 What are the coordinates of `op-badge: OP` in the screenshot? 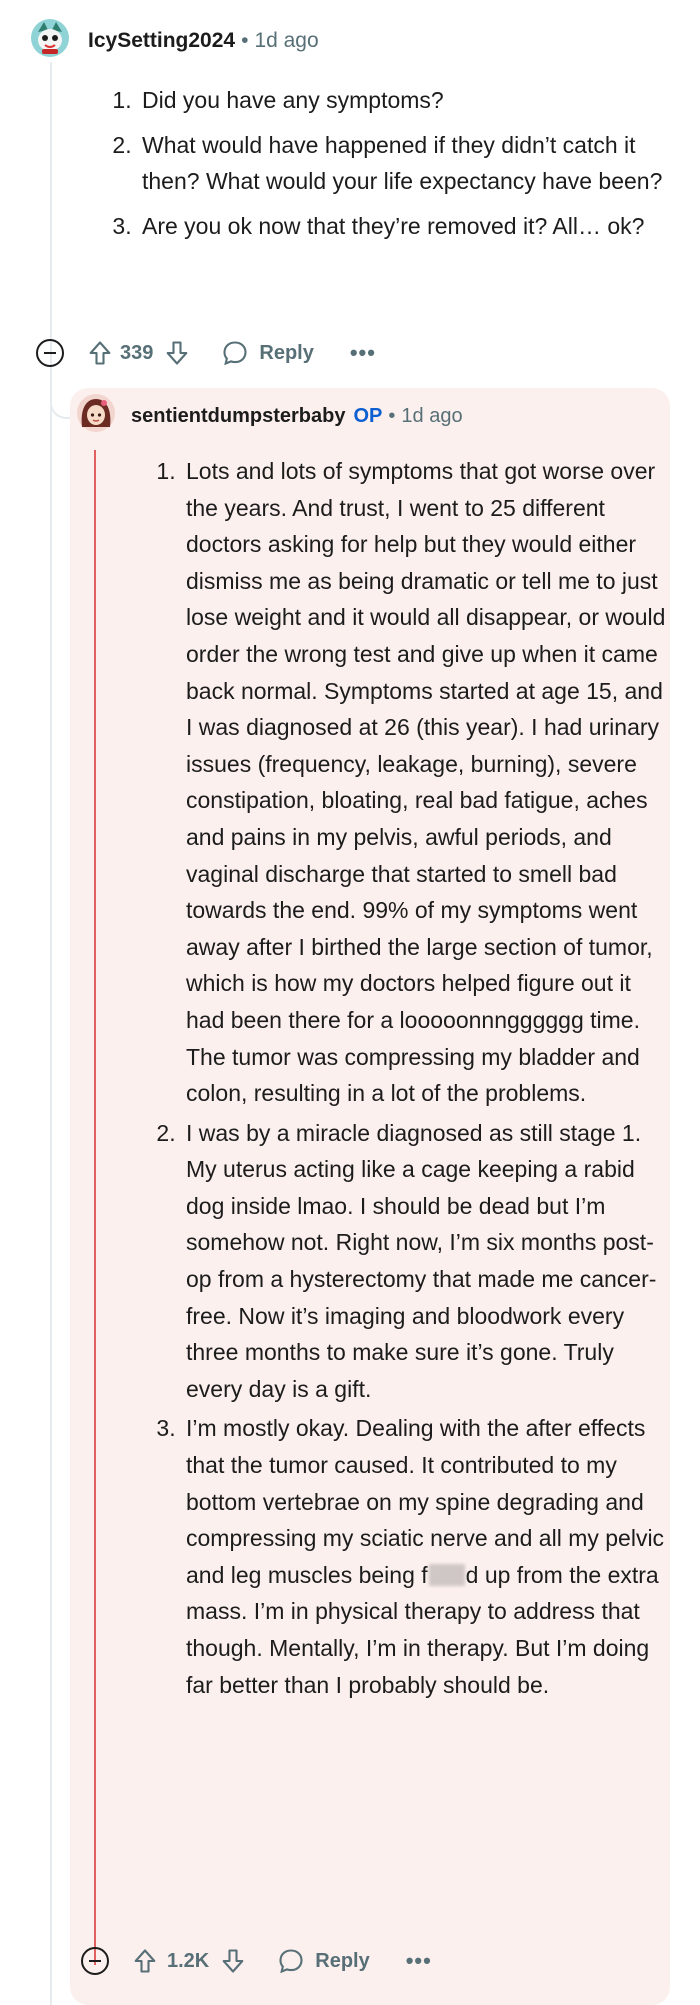 It's located at (368, 416).